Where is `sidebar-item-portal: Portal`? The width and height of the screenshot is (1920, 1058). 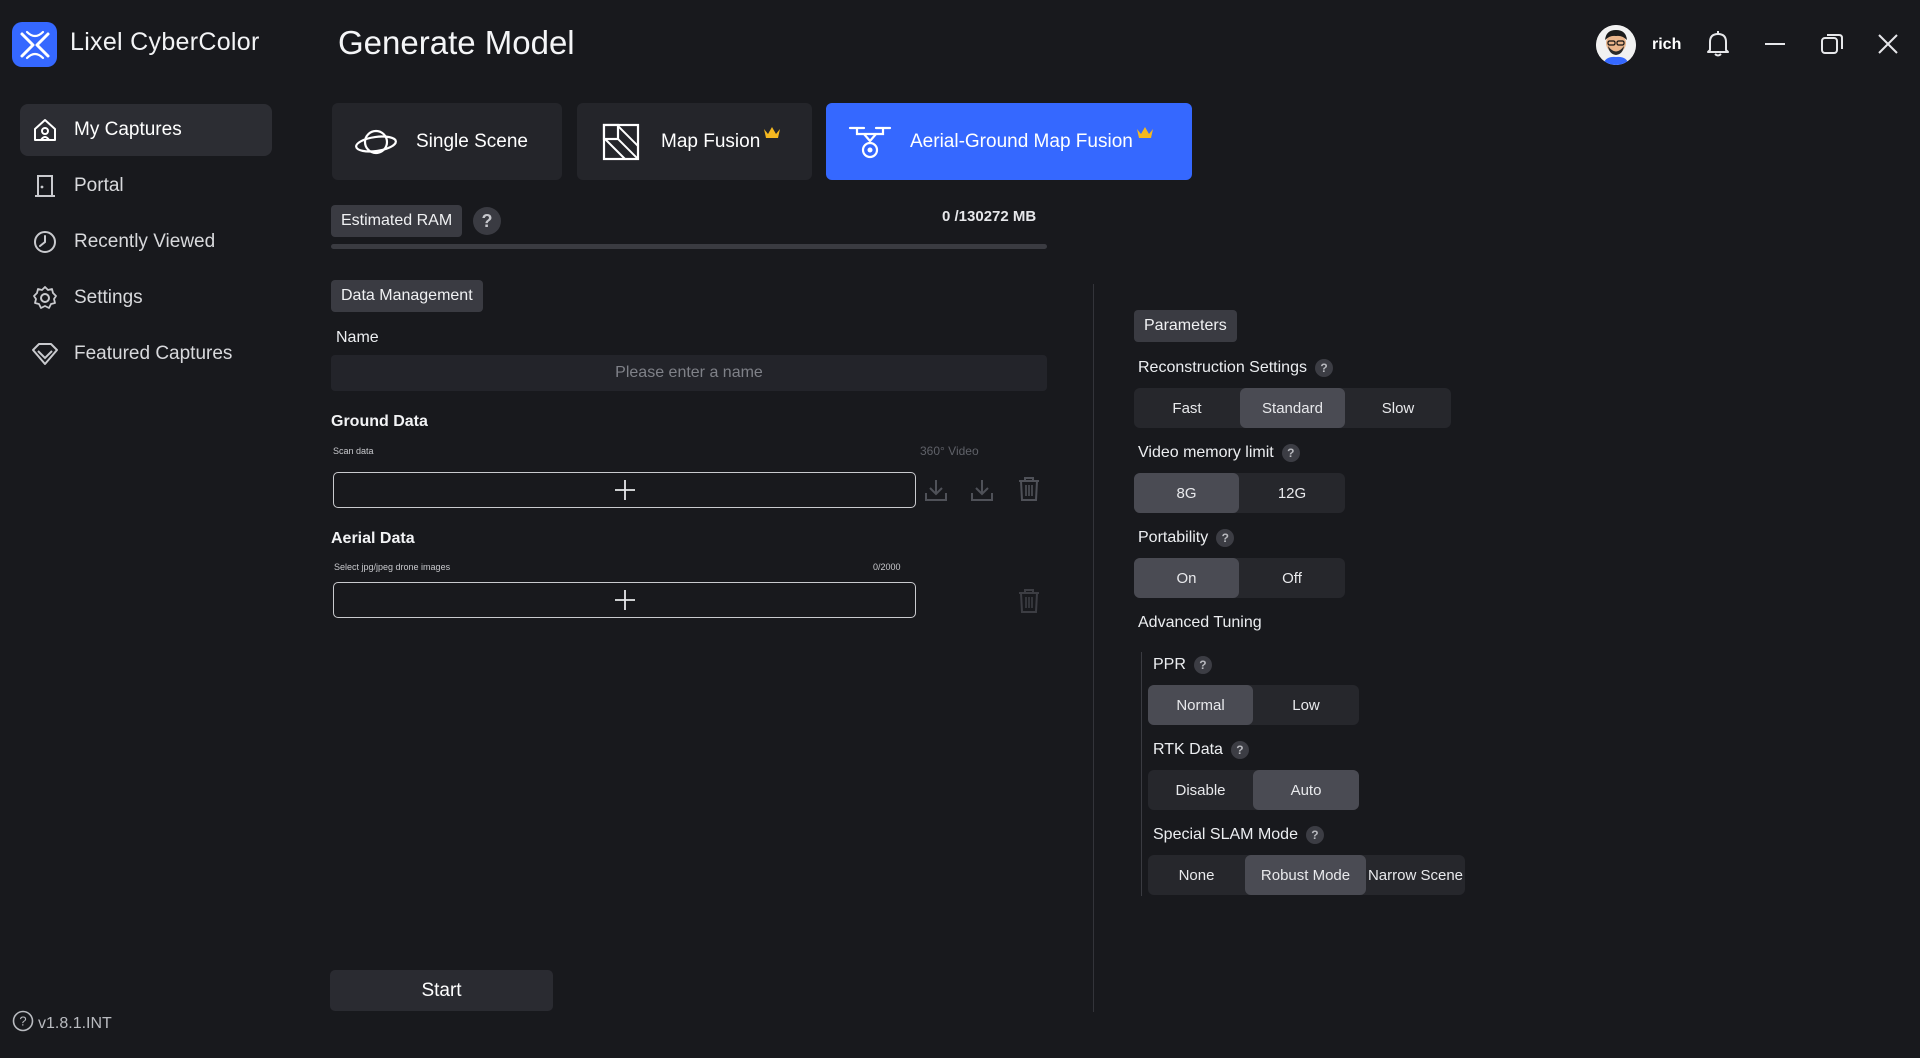 sidebar-item-portal: Portal is located at coordinates (146, 186).